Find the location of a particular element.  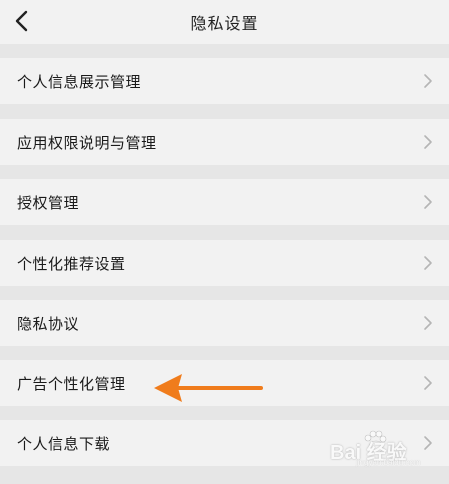

menu-item-authorization: 授权管理 is located at coordinates (224, 202).